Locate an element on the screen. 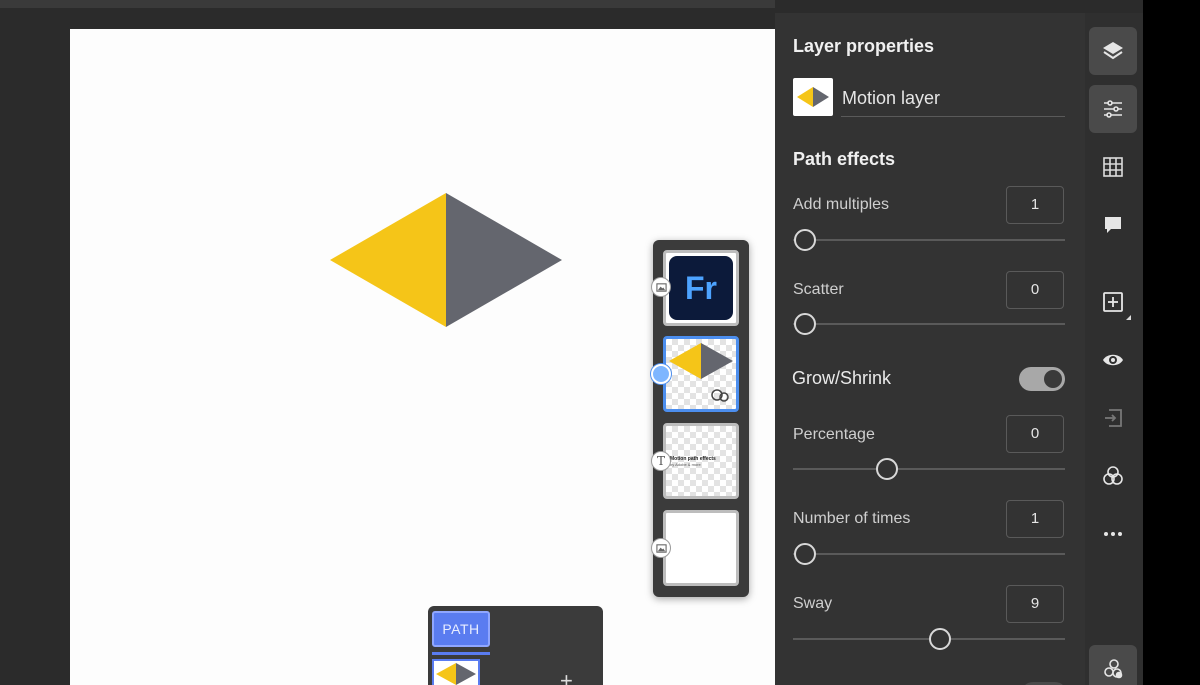  motion-path-icon is located at coordinates (1113, 669).